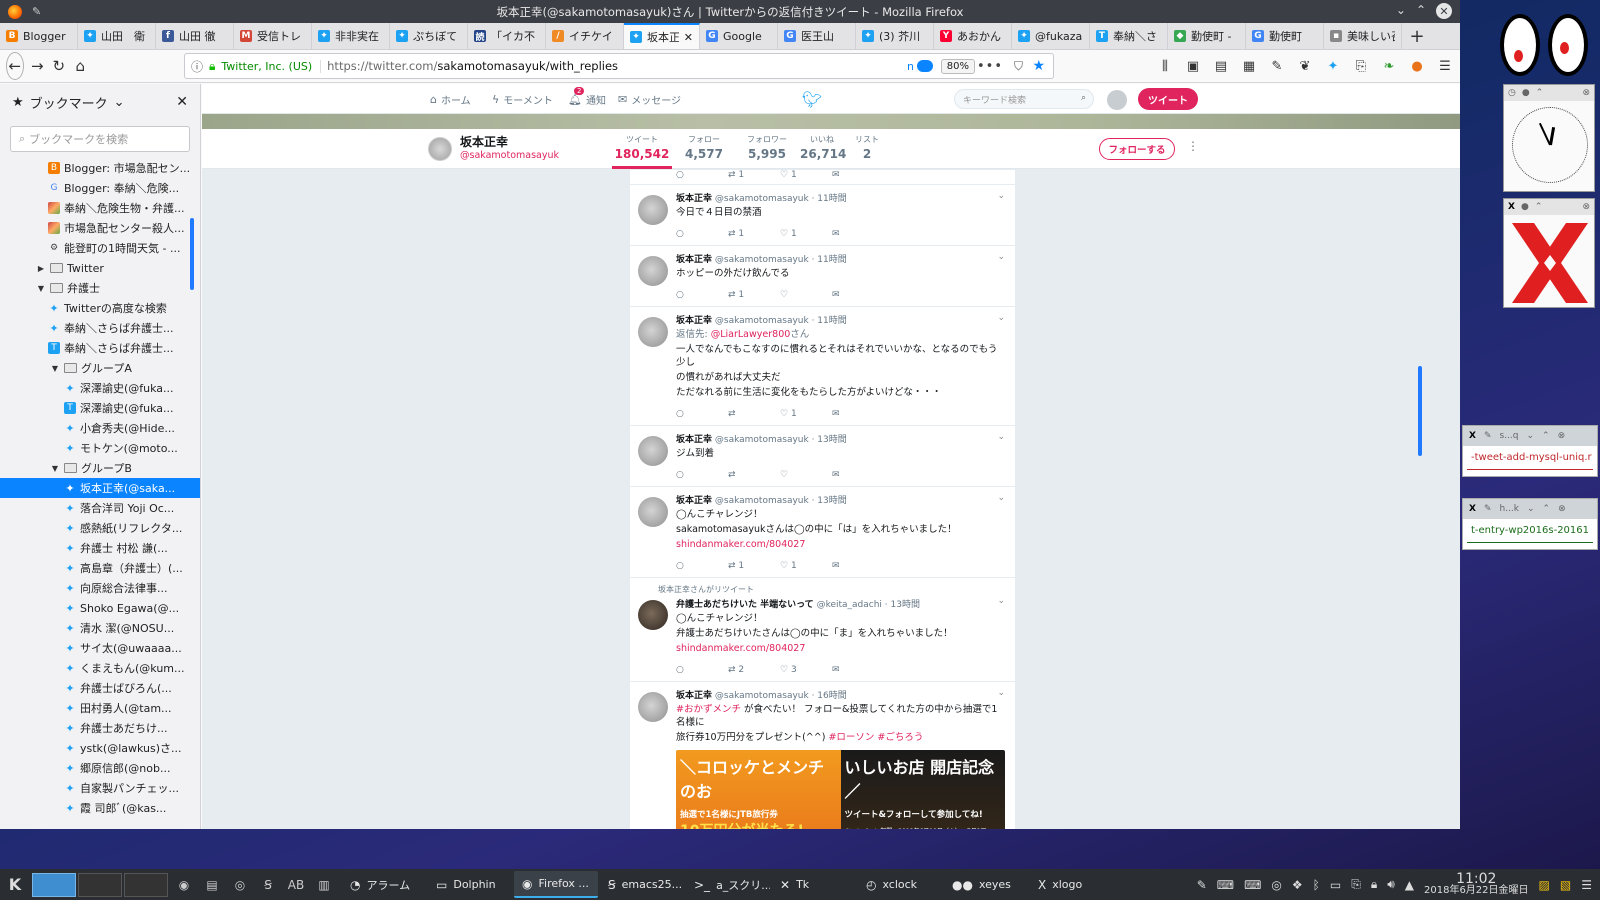 The height and width of the screenshot is (900, 1600). What do you see at coordinates (867, 147) in the screenshot?
I see `stat-4: リスト 2` at bounding box center [867, 147].